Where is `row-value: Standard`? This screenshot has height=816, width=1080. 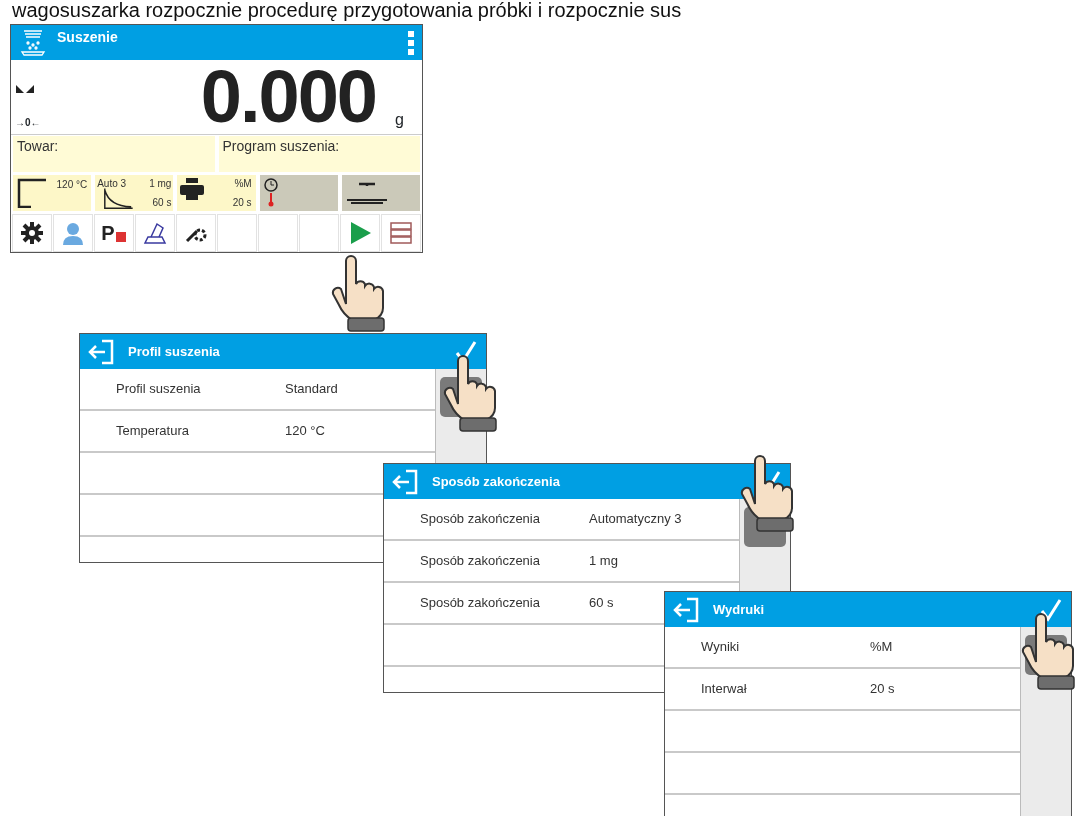 row-value: Standard is located at coordinates (311, 389).